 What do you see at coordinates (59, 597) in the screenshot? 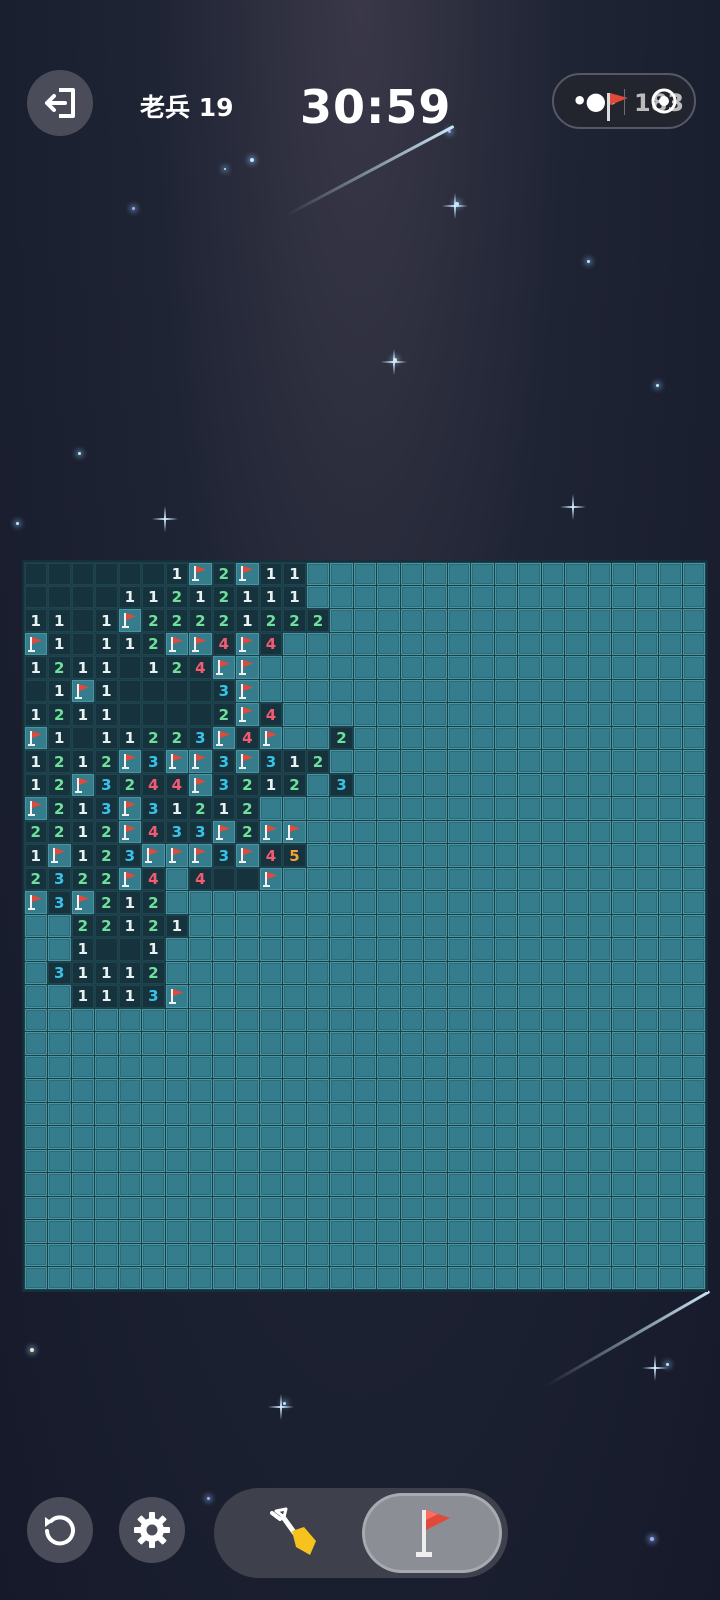
I see `cell-open` at bounding box center [59, 597].